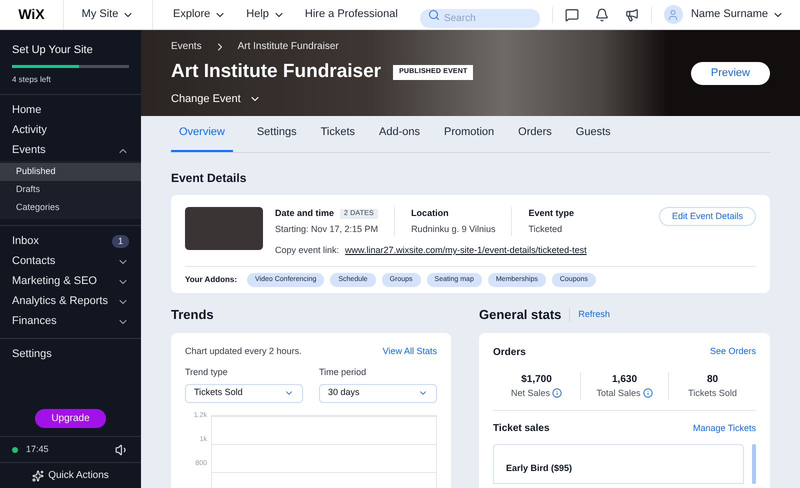 The width and height of the screenshot is (800, 488). I want to click on field-value: Ticketed, so click(546, 229).